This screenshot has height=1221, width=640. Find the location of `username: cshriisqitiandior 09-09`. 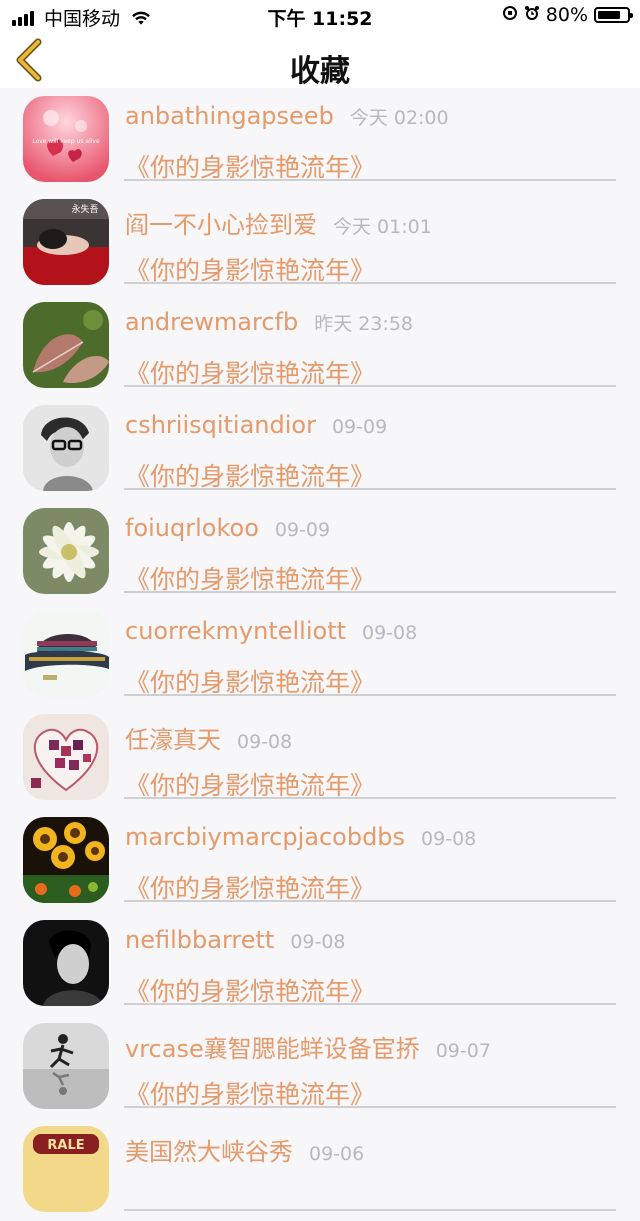

username: cshriisqitiandior 09-09 is located at coordinates (256, 425).